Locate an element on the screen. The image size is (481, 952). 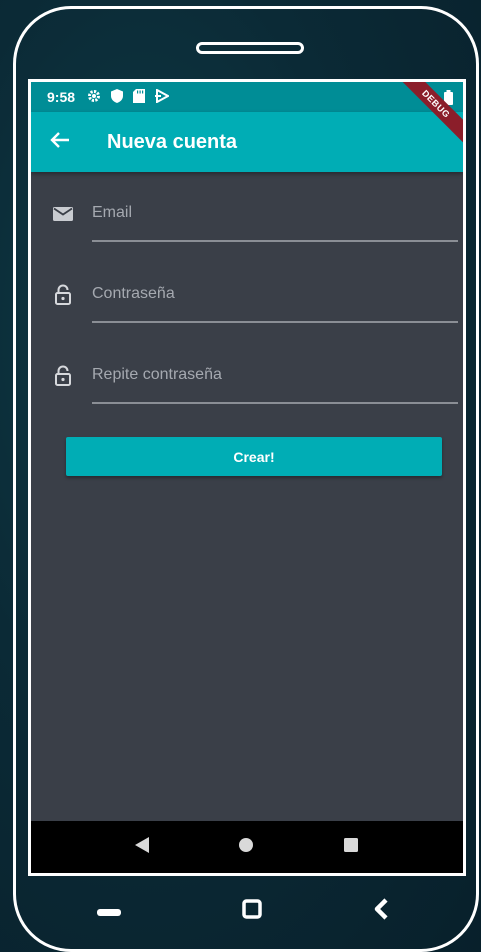
create-account-button: Crear! is located at coordinates (254, 456).